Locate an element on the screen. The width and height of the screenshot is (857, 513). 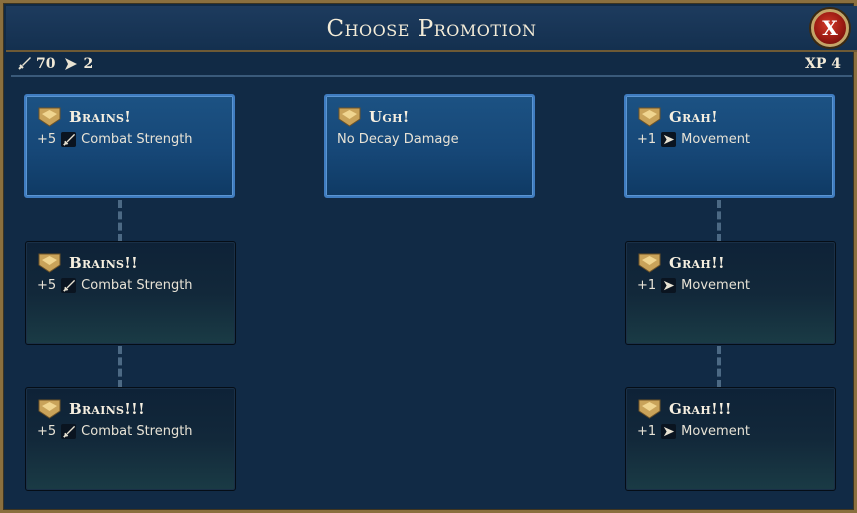
promotion-title: Grah!! is located at coordinates (697, 262).